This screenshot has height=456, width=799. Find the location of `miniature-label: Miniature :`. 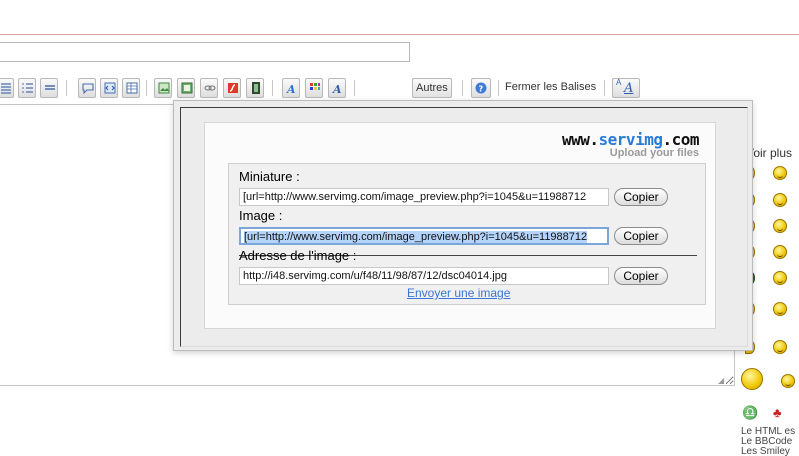

miniature-label: Miniature : is located at coordinates (269, 176).